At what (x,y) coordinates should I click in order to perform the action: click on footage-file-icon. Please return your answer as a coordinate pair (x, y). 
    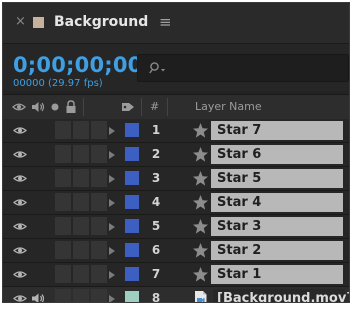
    Looking at the image, I should click on (201, 296).